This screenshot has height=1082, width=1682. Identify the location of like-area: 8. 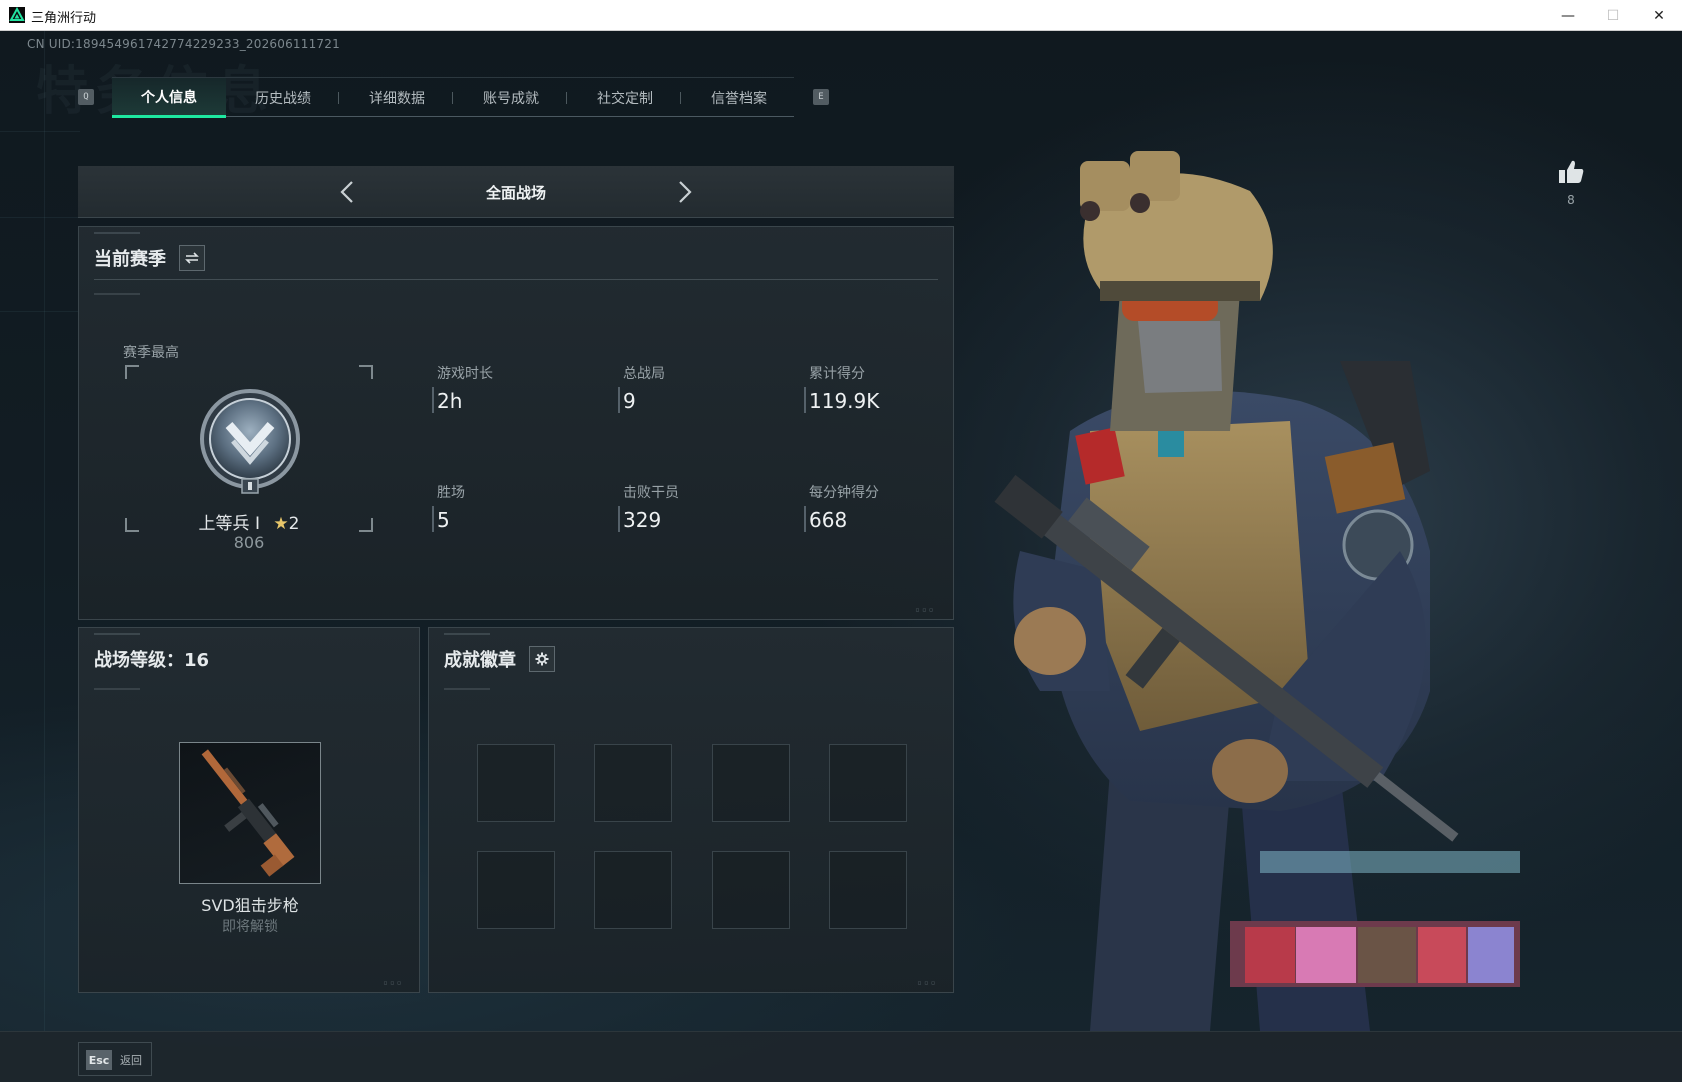
(1571, 183).